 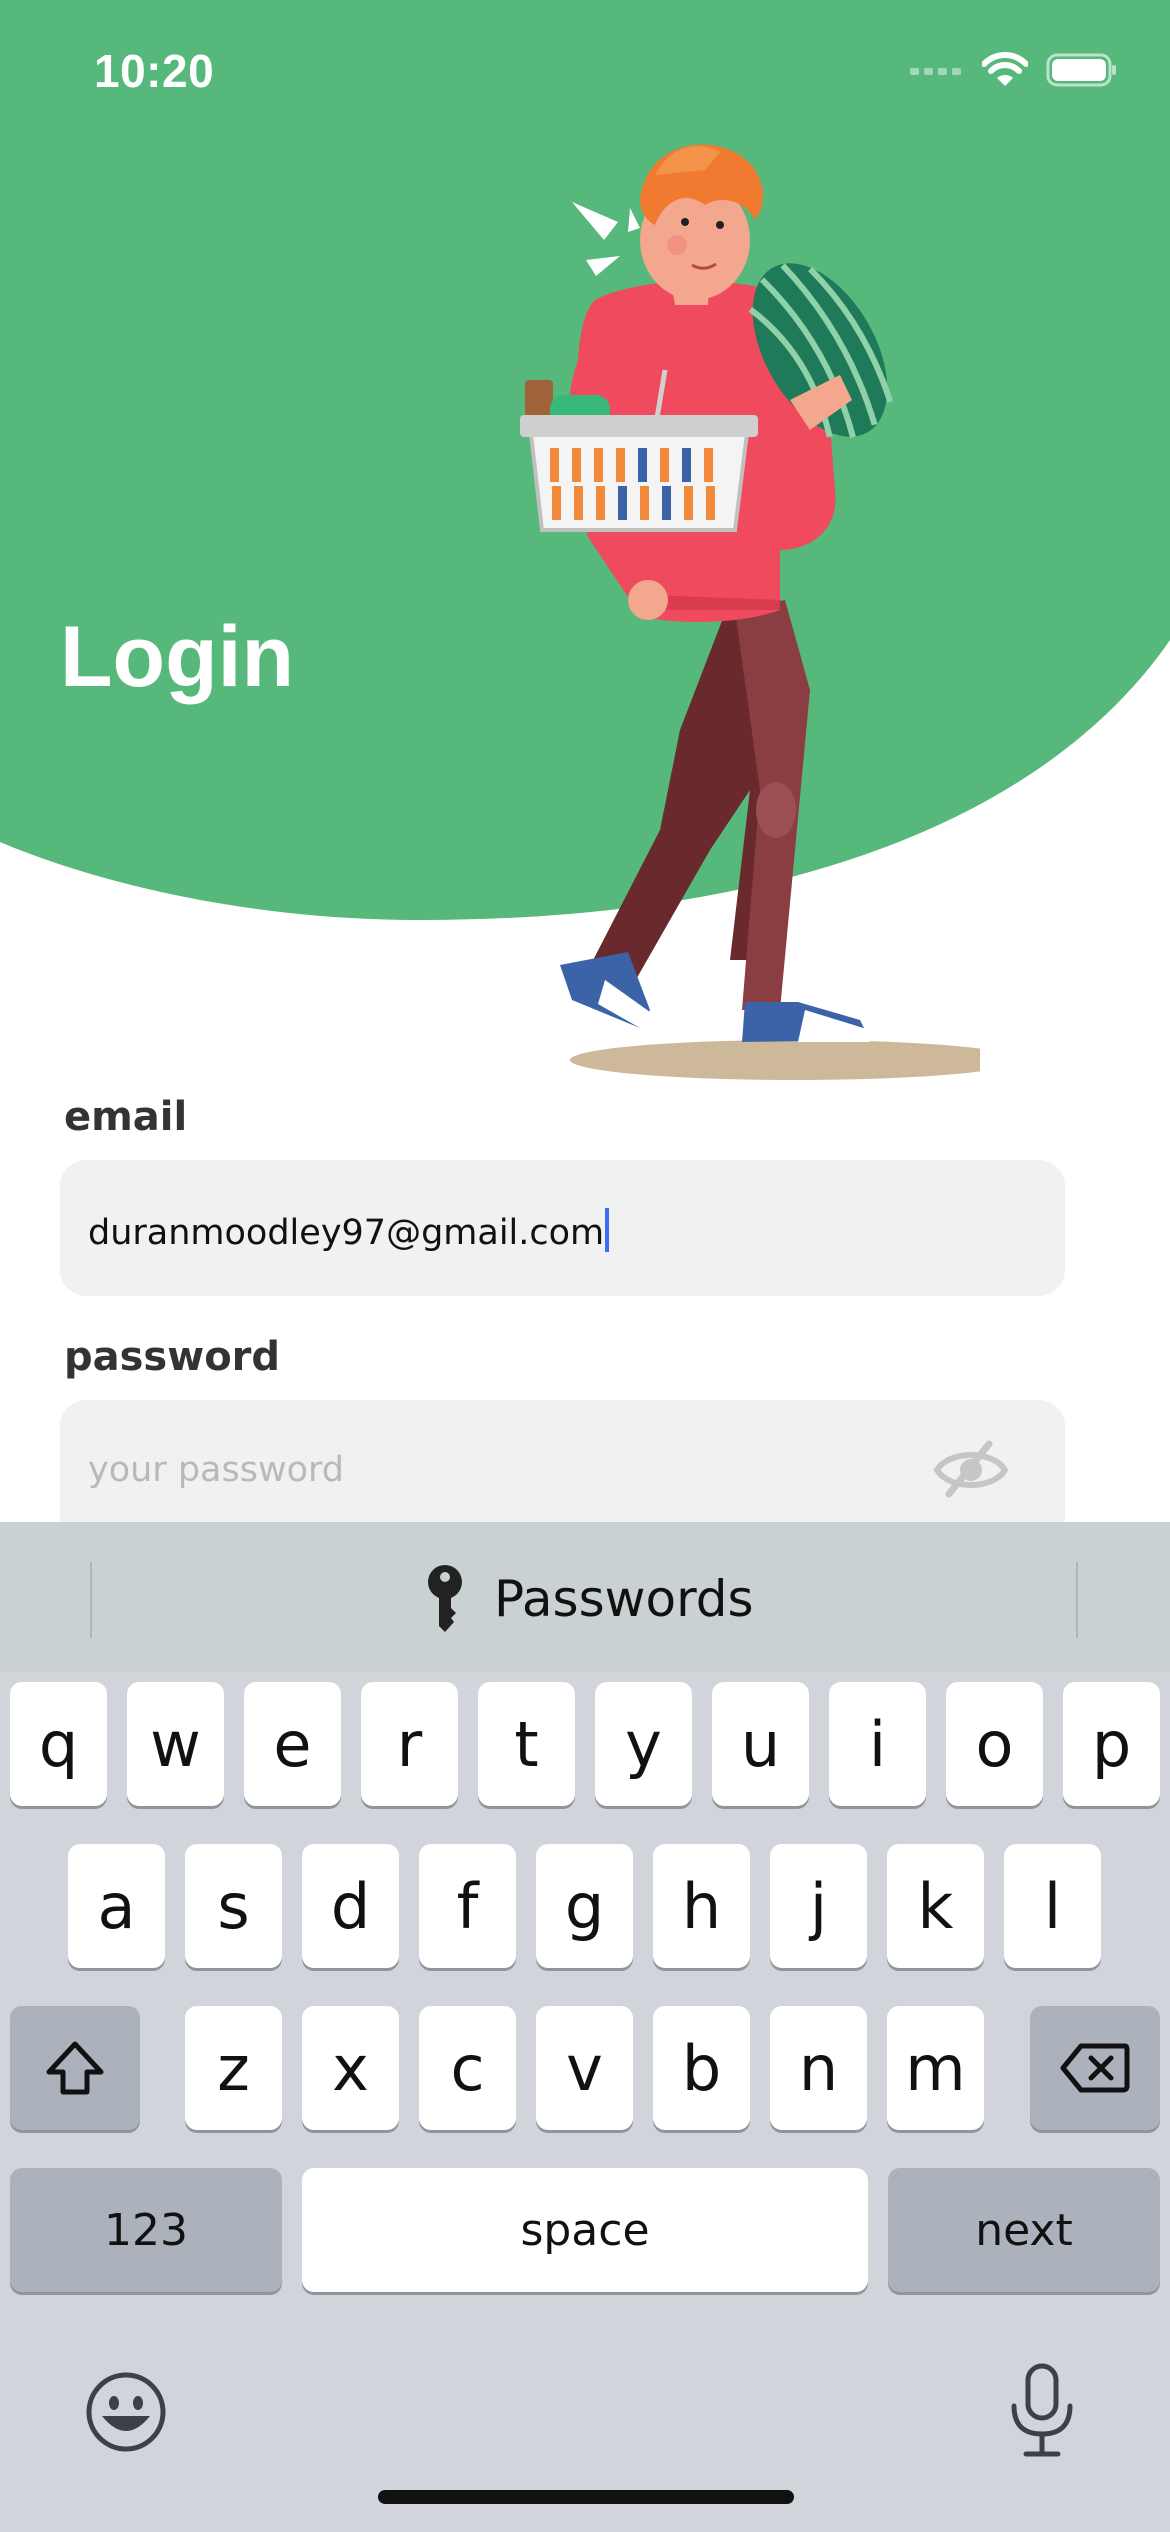 I want to click on password-placeholder: your password, so click(x=216, y=1470).